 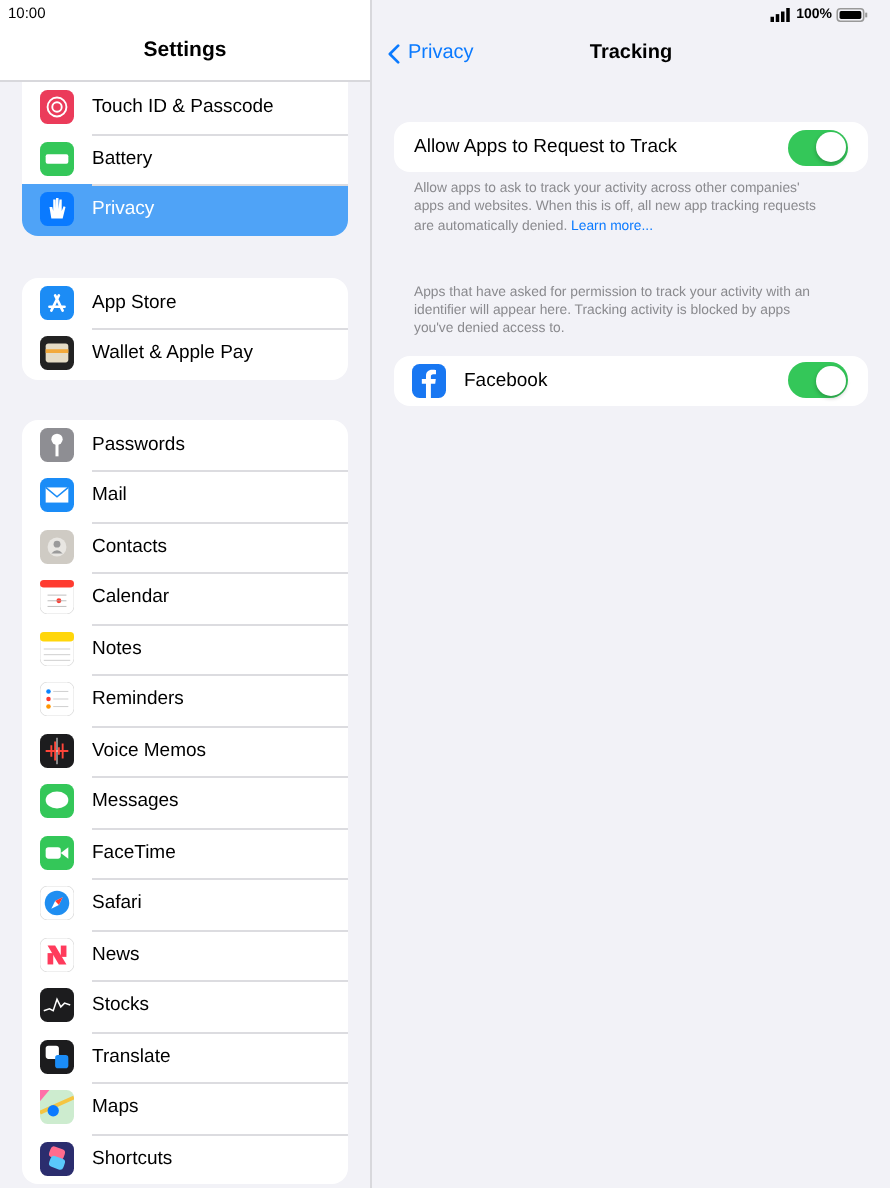 What do you see at coordinates (129, 546) in the screenshot?
I see `settings-item-label: Contacts` at bounding box center [129, 546].